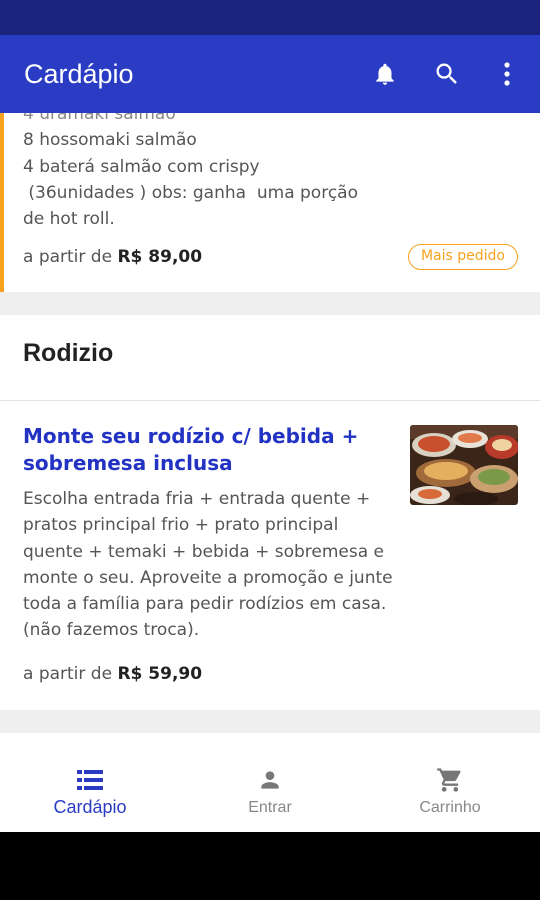  What do you see at coordinates (270, 807) in the screenshot?
I see `nav-label: Entrar` at bounding box center [270, 807].